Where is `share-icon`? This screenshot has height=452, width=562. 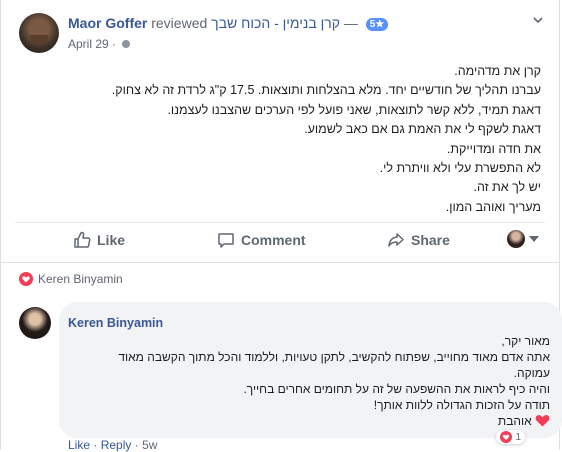 share-icon is located at coordinates (396, 240).